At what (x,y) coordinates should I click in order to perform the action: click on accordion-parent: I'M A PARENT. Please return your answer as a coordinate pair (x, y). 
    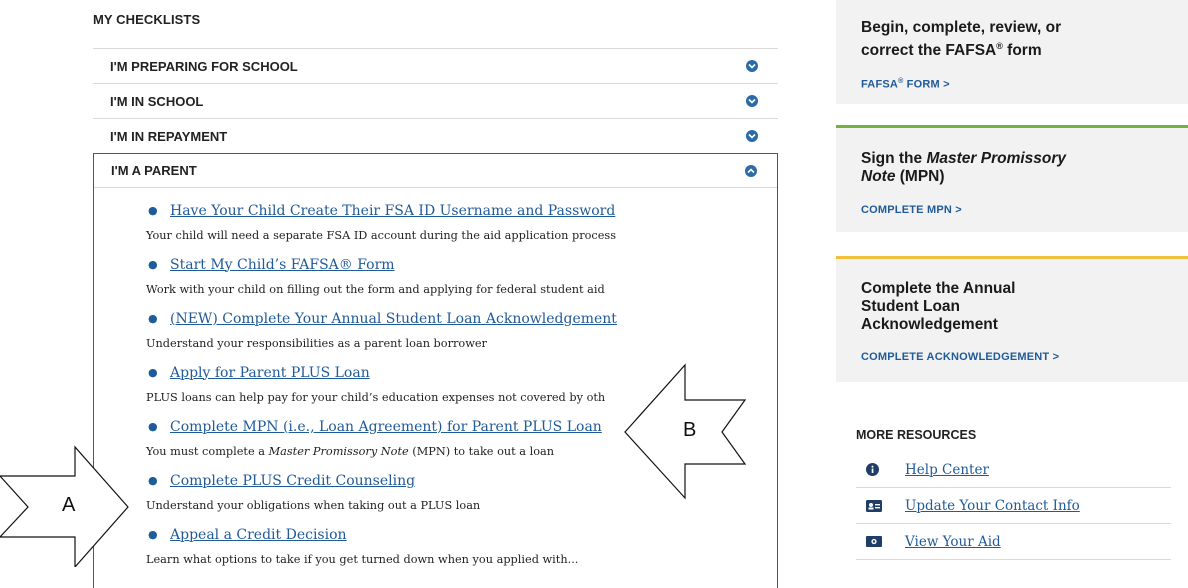
    Looking at the image, I should click on (435, 171).